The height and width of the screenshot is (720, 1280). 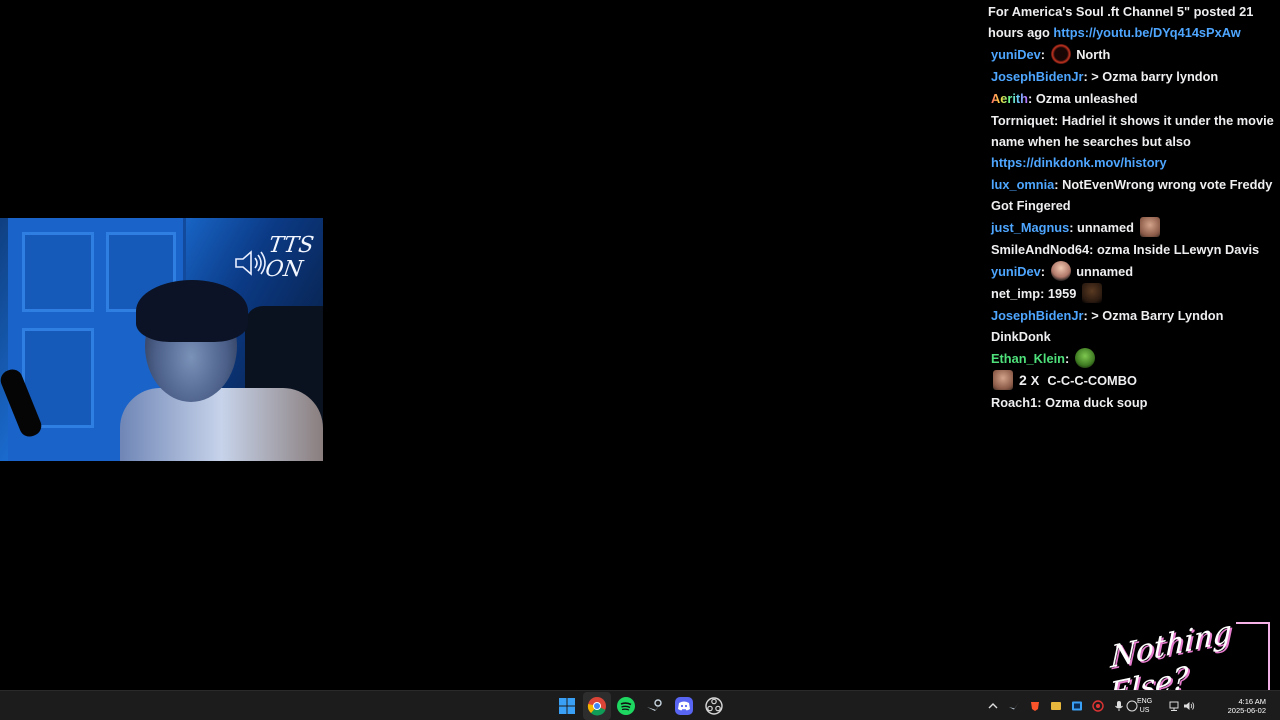 I want to click on chat-text: North, so click(x=1093, y=54).